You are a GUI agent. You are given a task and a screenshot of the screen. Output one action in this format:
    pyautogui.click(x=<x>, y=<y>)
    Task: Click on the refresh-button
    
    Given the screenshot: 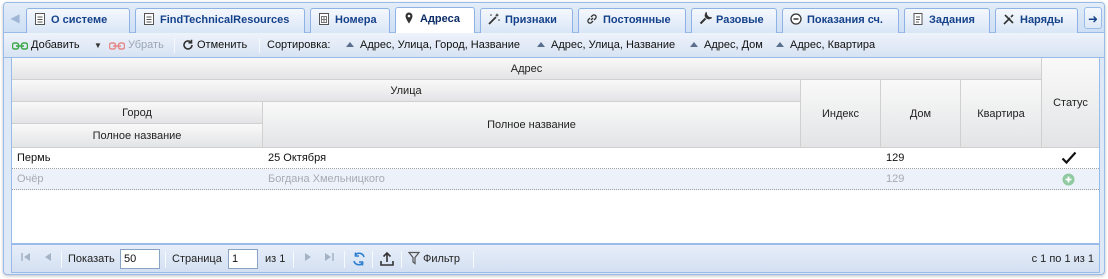 What is the action you would take?
    pyautogui.click(x=359, y=259)
    